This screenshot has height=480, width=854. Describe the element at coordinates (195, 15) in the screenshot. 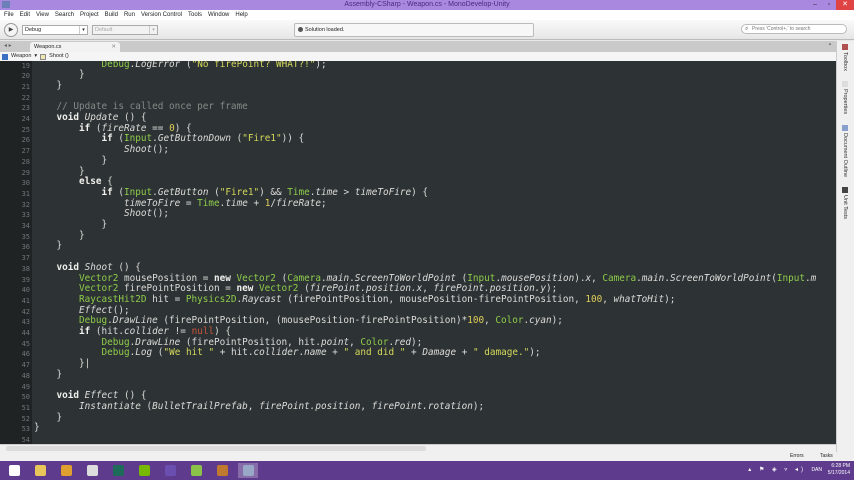

I see `menu-tools: Tools` at that location.